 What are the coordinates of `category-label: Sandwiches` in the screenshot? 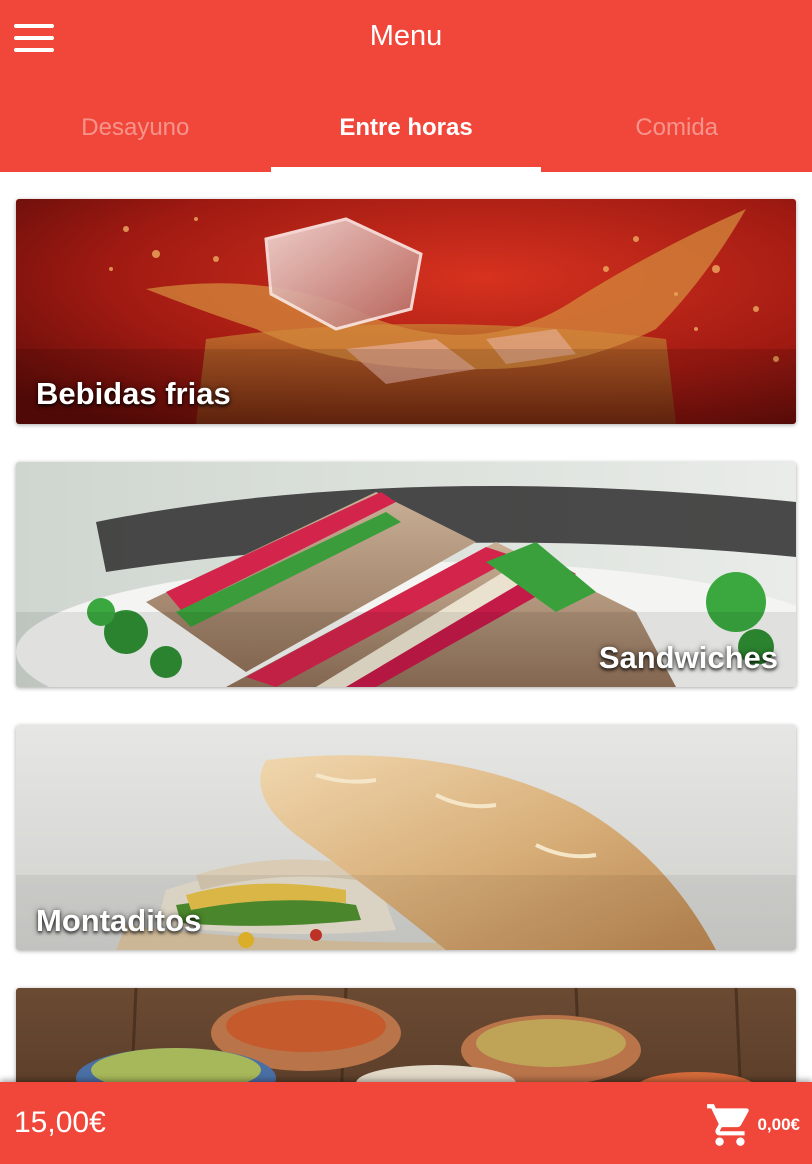 It's located at (688, 657).